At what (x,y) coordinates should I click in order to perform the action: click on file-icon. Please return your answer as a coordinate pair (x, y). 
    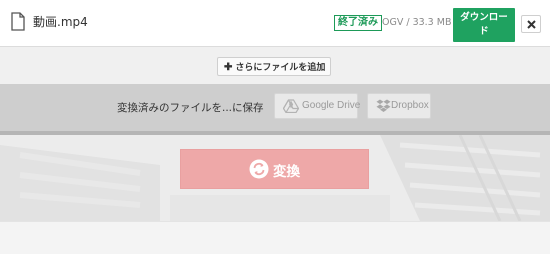
    Looking at the image, I should click on (18, 21).